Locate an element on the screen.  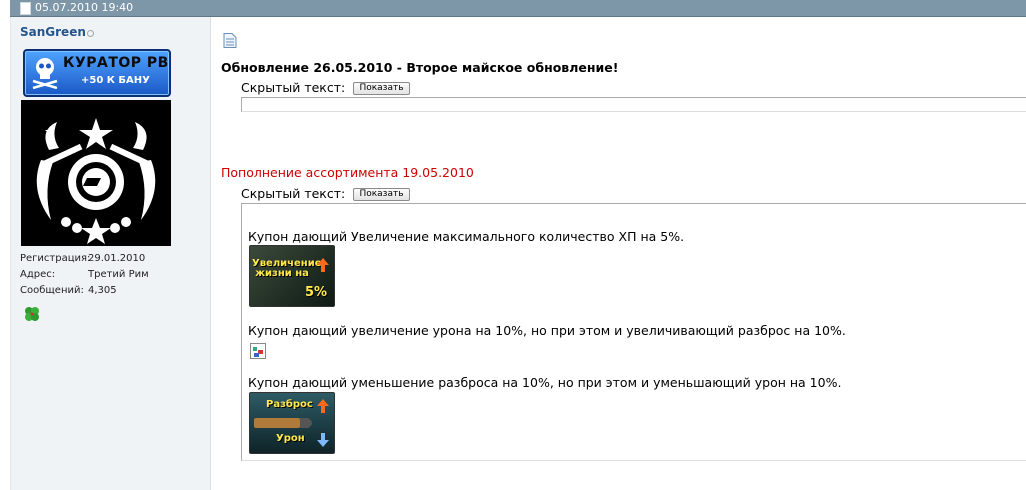
info-label: Регистрация: is located at coordinates (55, 258).